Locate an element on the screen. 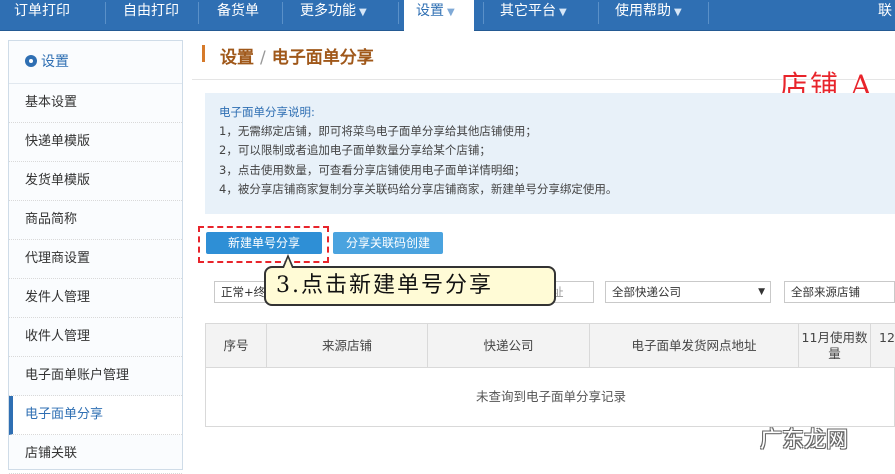  sidebar-item-label: 店铺关联 is located at coordinates (51, 453).